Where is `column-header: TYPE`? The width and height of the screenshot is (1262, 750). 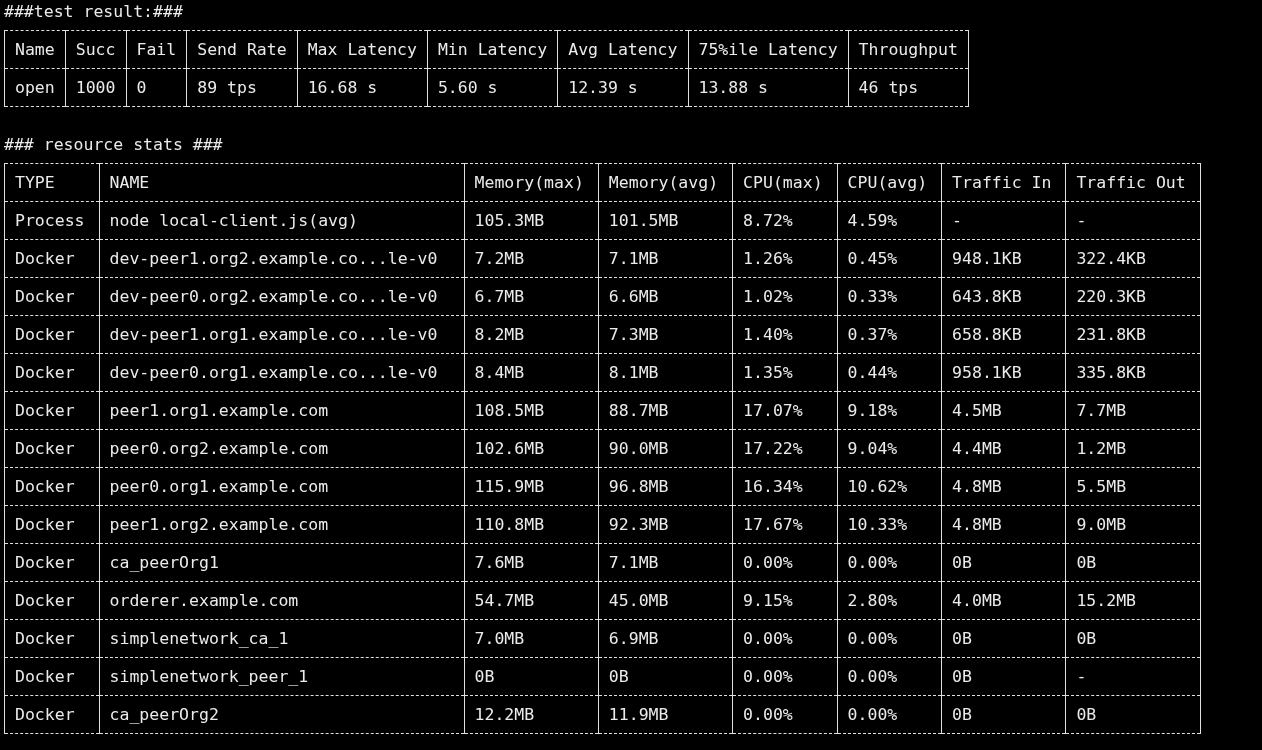 column-header: TYPE is located at coordinates (52, 182).